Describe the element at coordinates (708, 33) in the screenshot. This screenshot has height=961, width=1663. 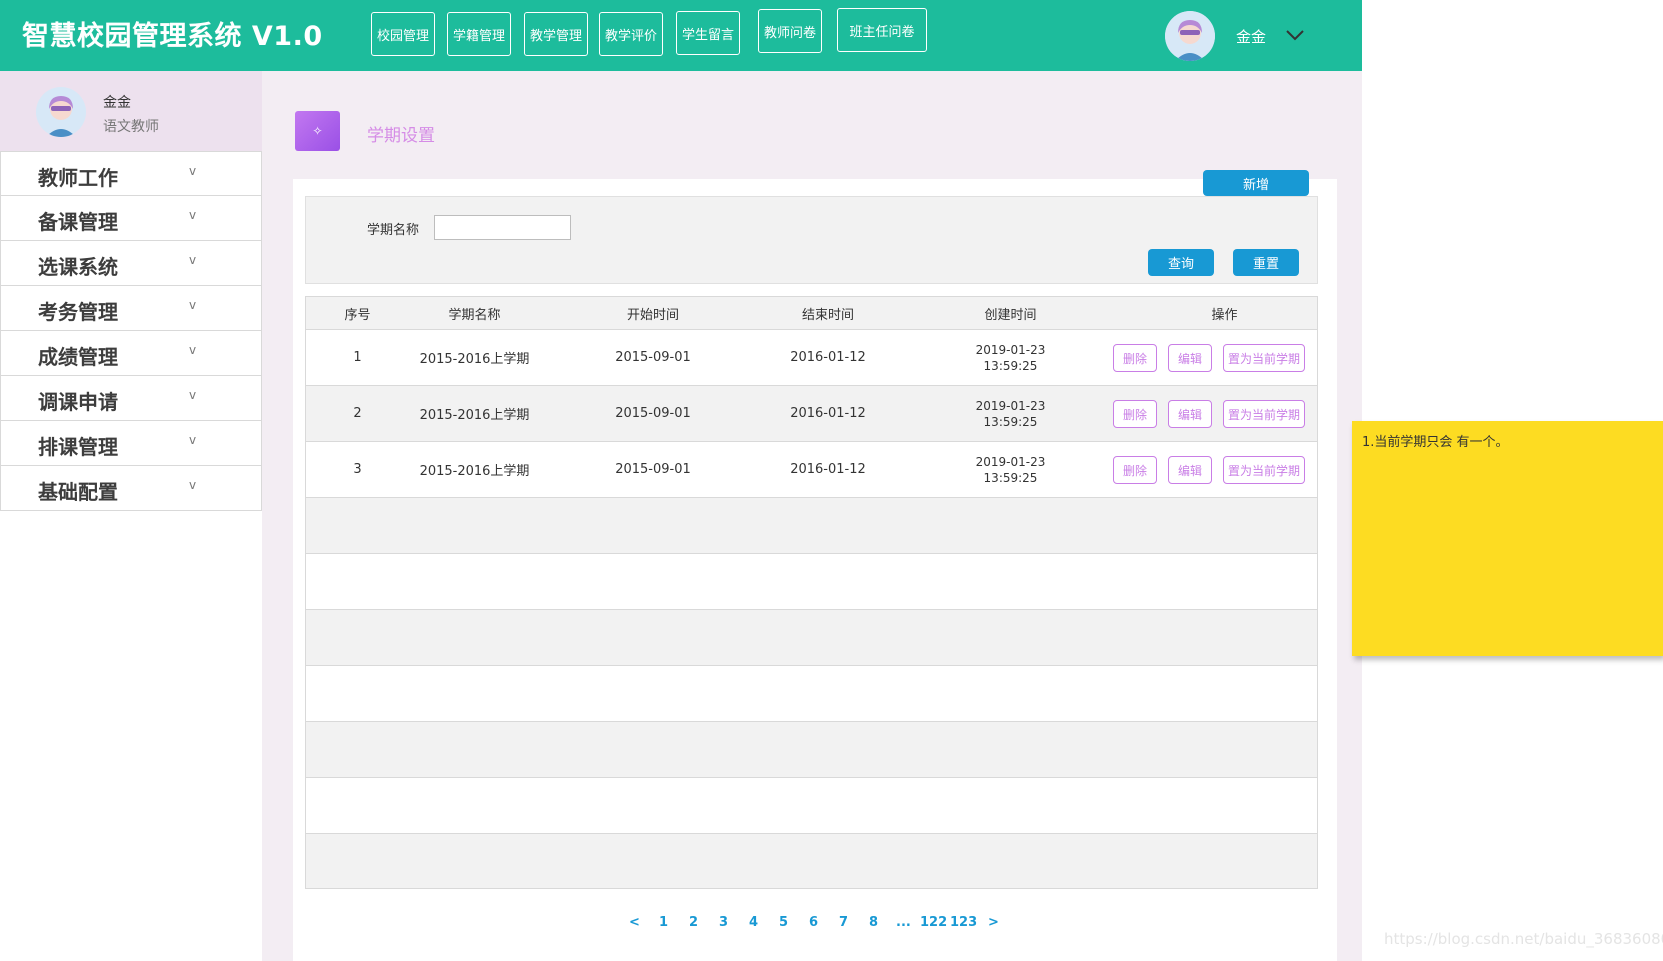
I see `nav-messages-button: 学生留言` at that location.